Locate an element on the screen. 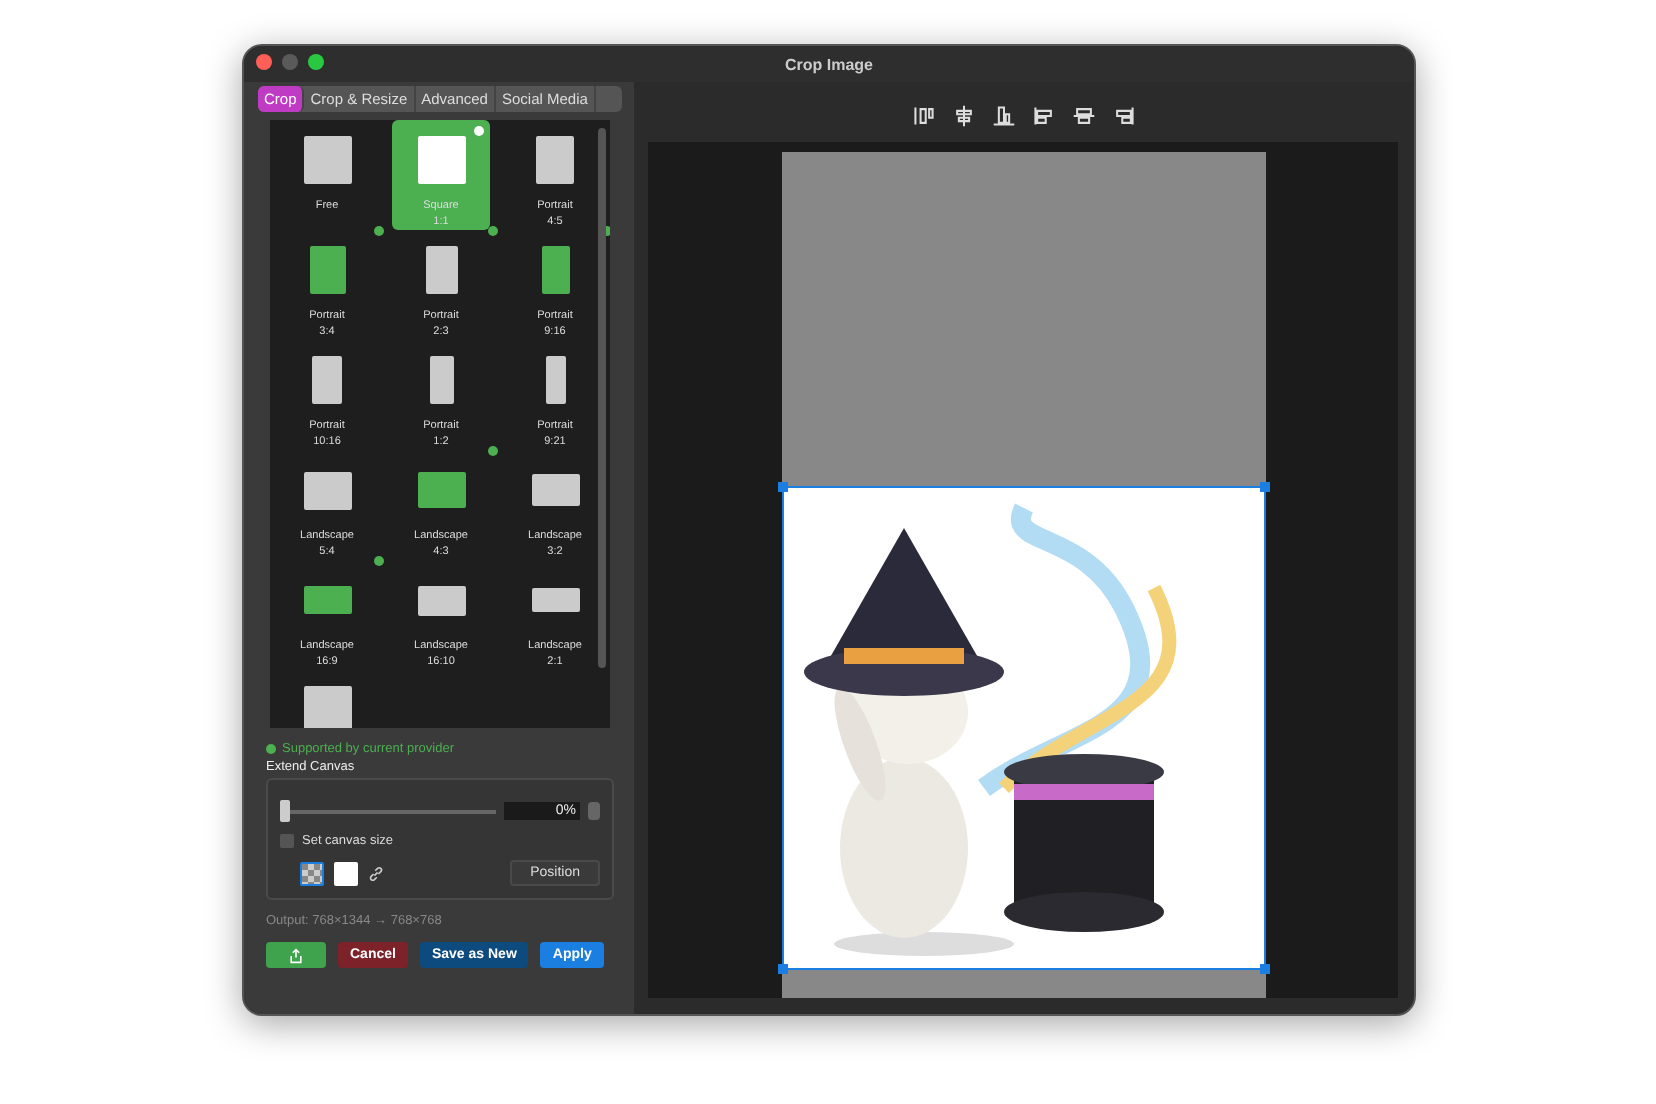 The height and width of the screenshot is (1104, 1656). supported-dot is located at coordinates (271, 749).